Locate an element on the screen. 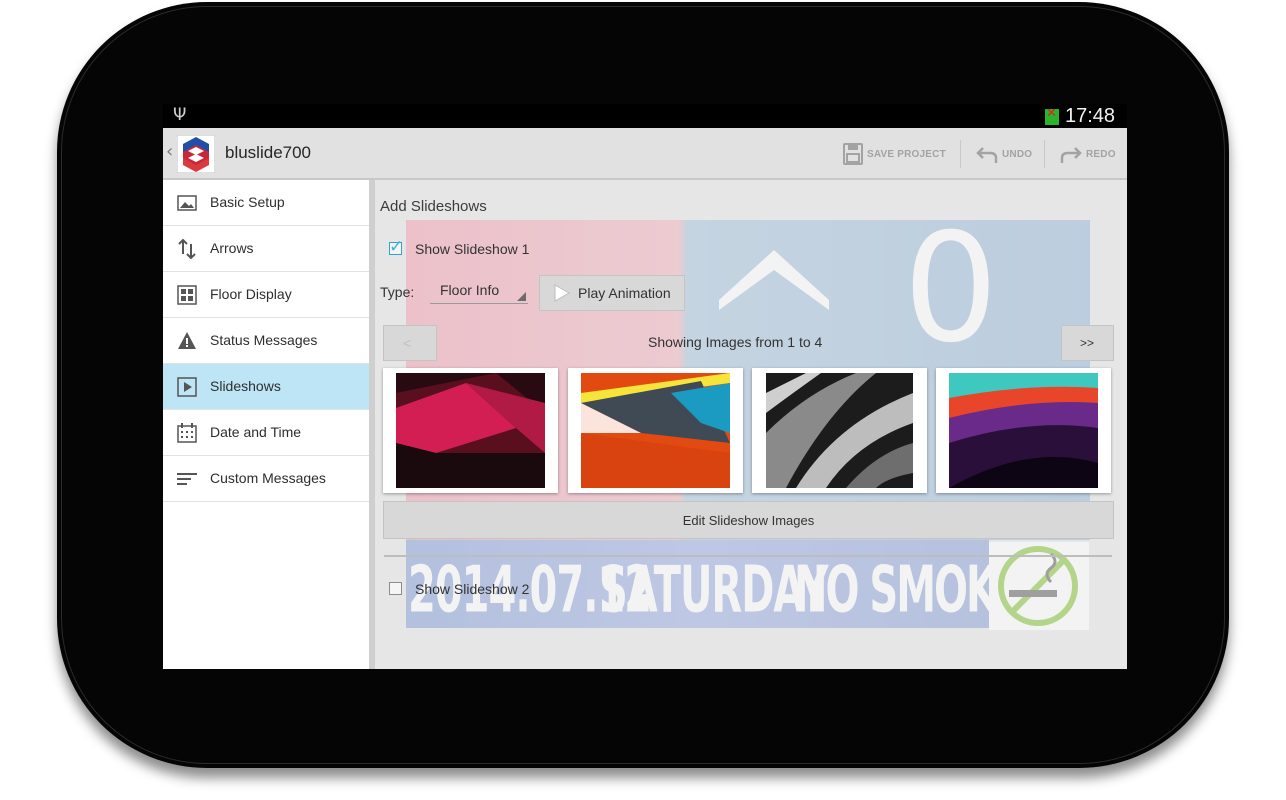  spinner-underline is located at coordinates (479, 303).